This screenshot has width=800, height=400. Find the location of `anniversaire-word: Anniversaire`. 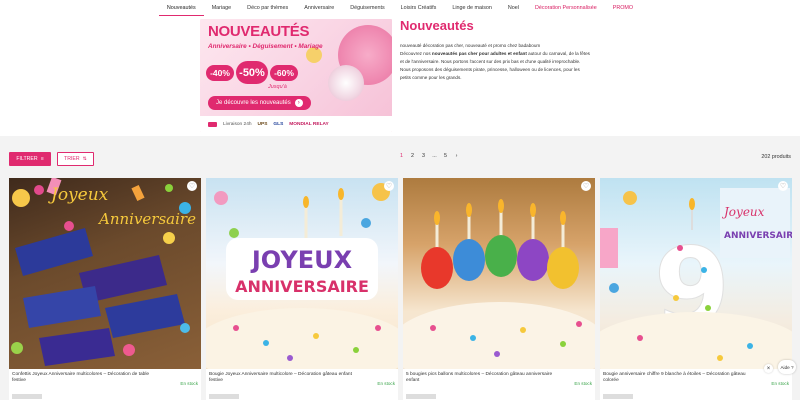

anniversaire-word: Anniversaire is located at coordinates (146, 219).